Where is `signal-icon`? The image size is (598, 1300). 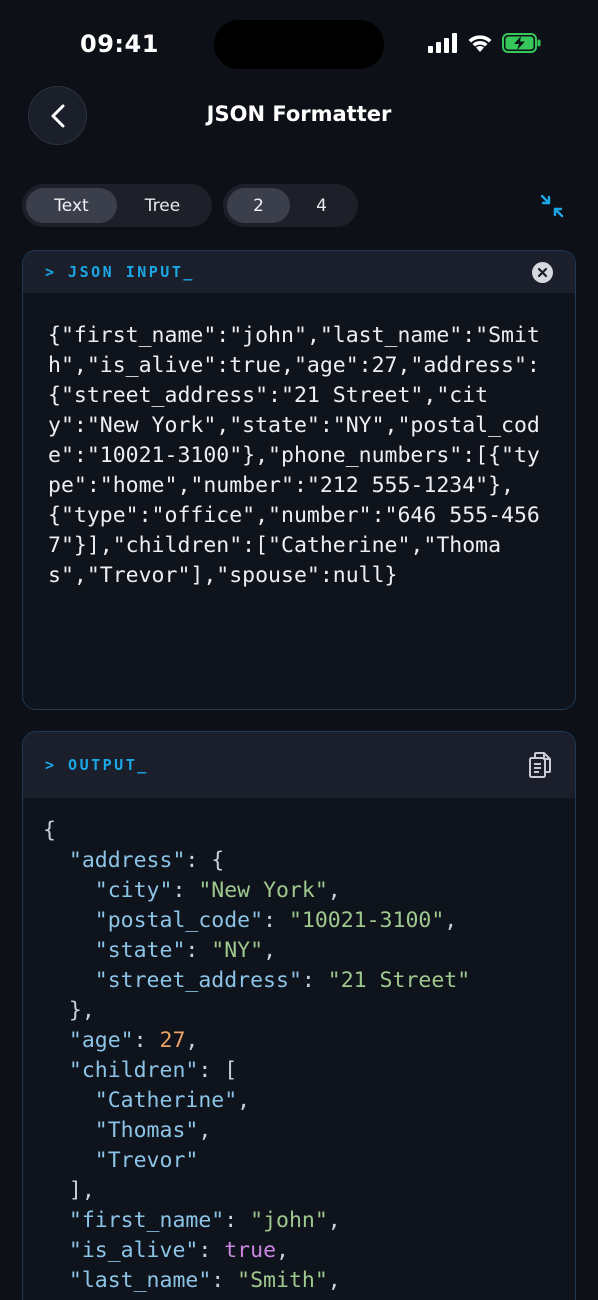
signal-icon is located at coordinates (442, 43).